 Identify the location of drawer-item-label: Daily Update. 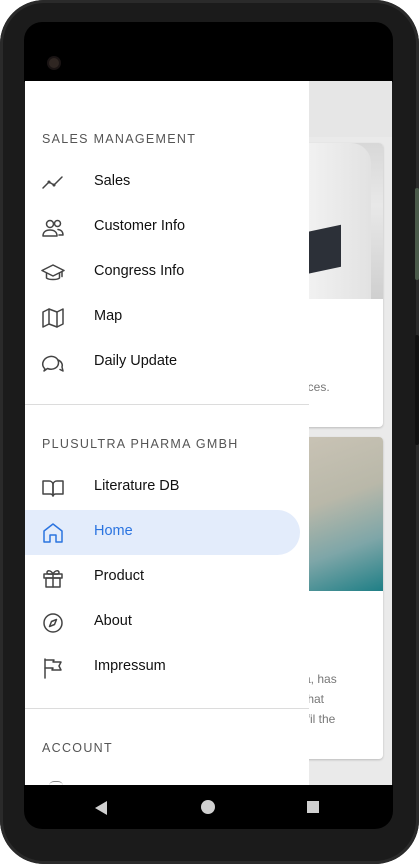
(136, 361).